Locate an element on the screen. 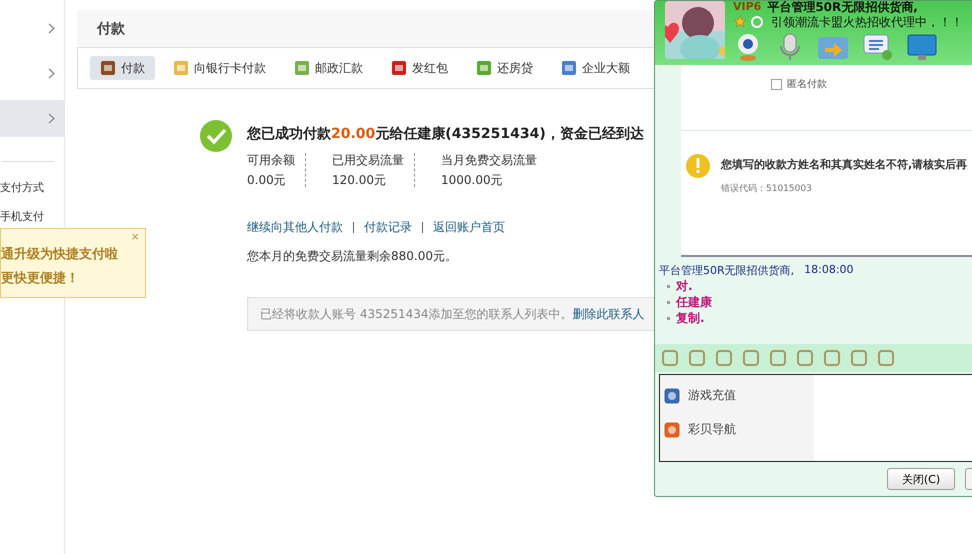 The width and height of the screenshot is (972, 554). star-icon is located at coordinates (740, 22).